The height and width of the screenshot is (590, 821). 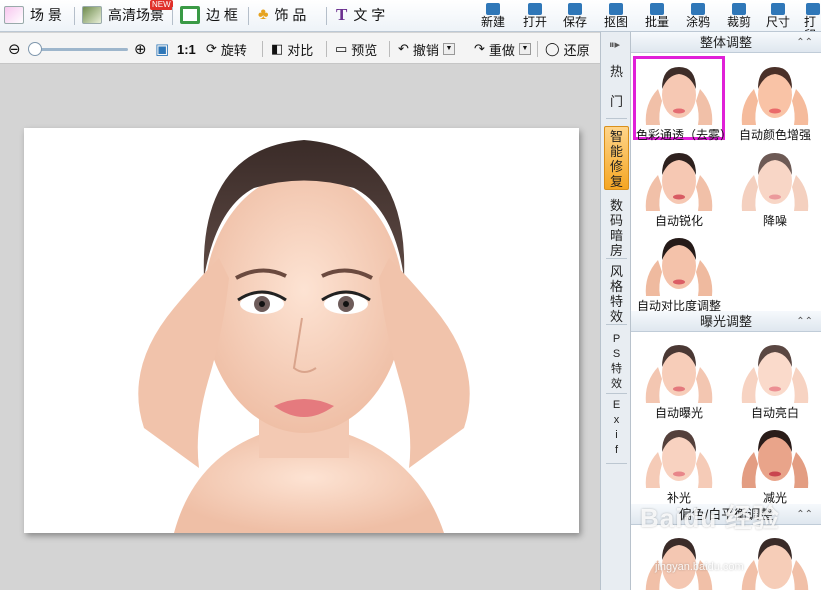 What do you see at coordinates (778, 9) in the screenshot?
I see `resize-icon` at bounding box center [778, 9].